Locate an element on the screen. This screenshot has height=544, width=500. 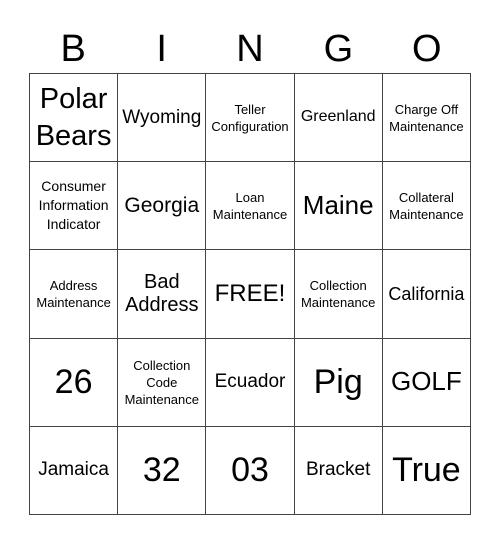
header-letter-i: I is located at coordinates (161, 49).